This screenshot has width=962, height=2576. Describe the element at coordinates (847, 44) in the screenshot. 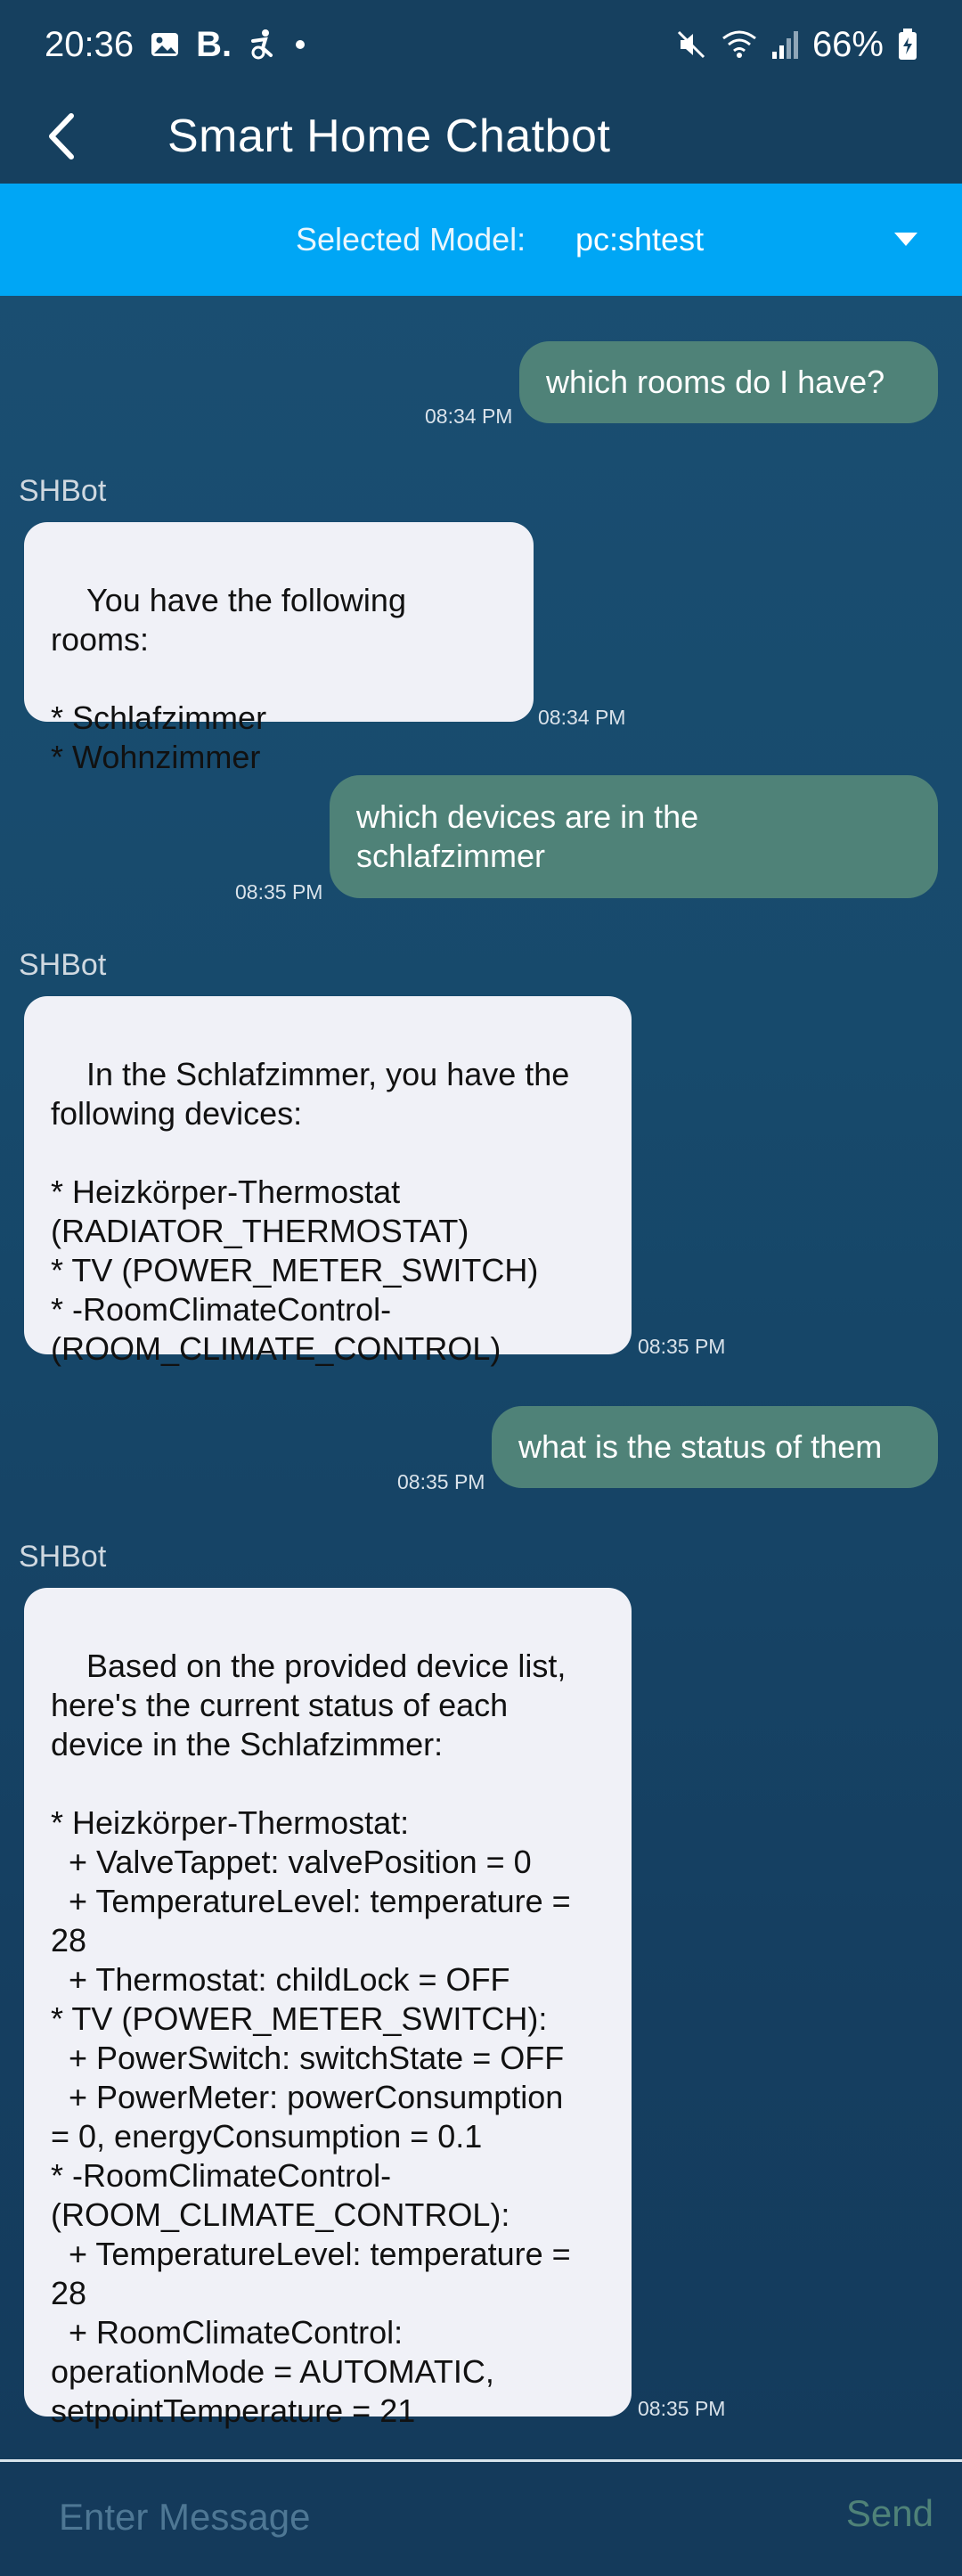

I see `battery-percentage: 66%` at that location.